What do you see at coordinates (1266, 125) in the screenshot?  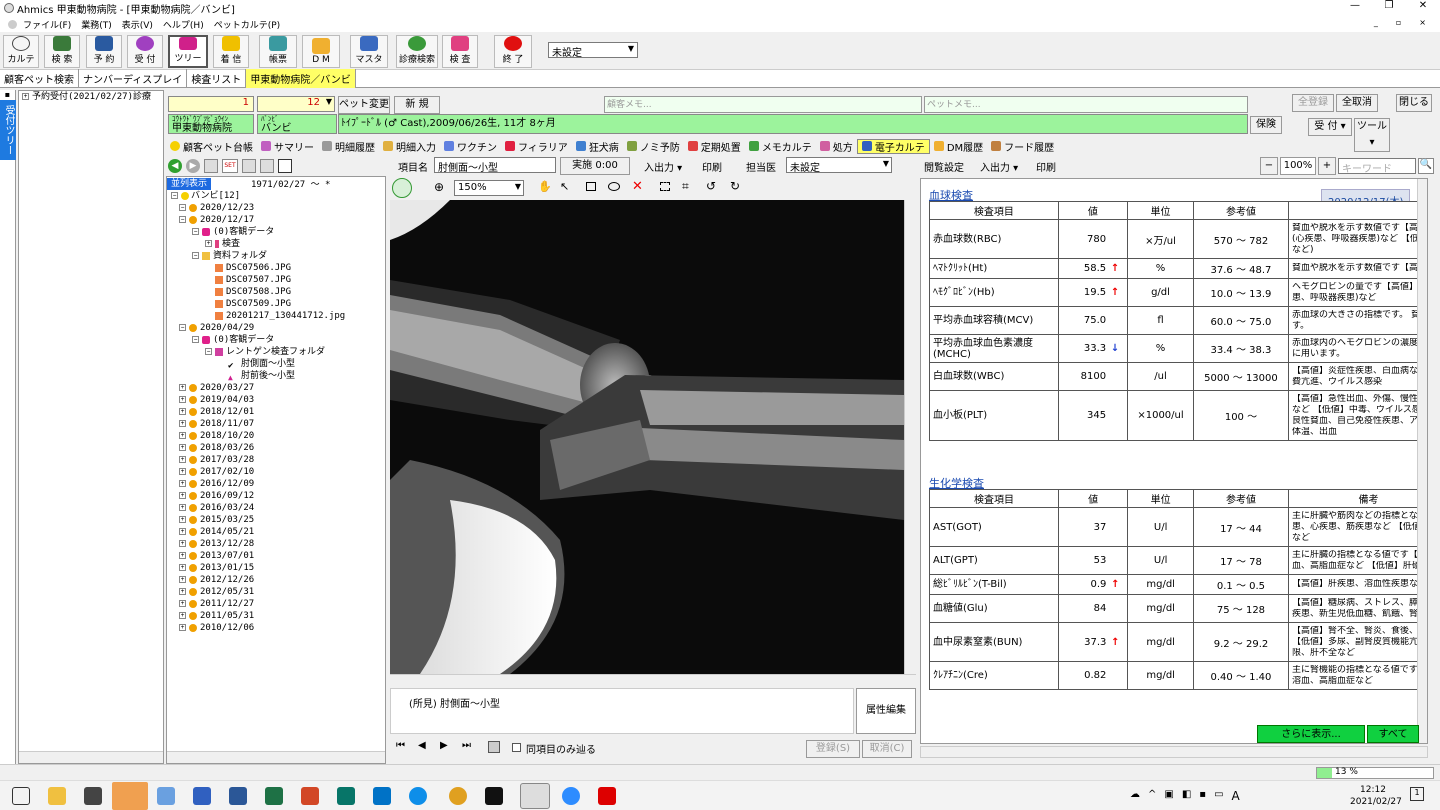 I see `insurance-button: 保険` at bounding box center [1266, 125].